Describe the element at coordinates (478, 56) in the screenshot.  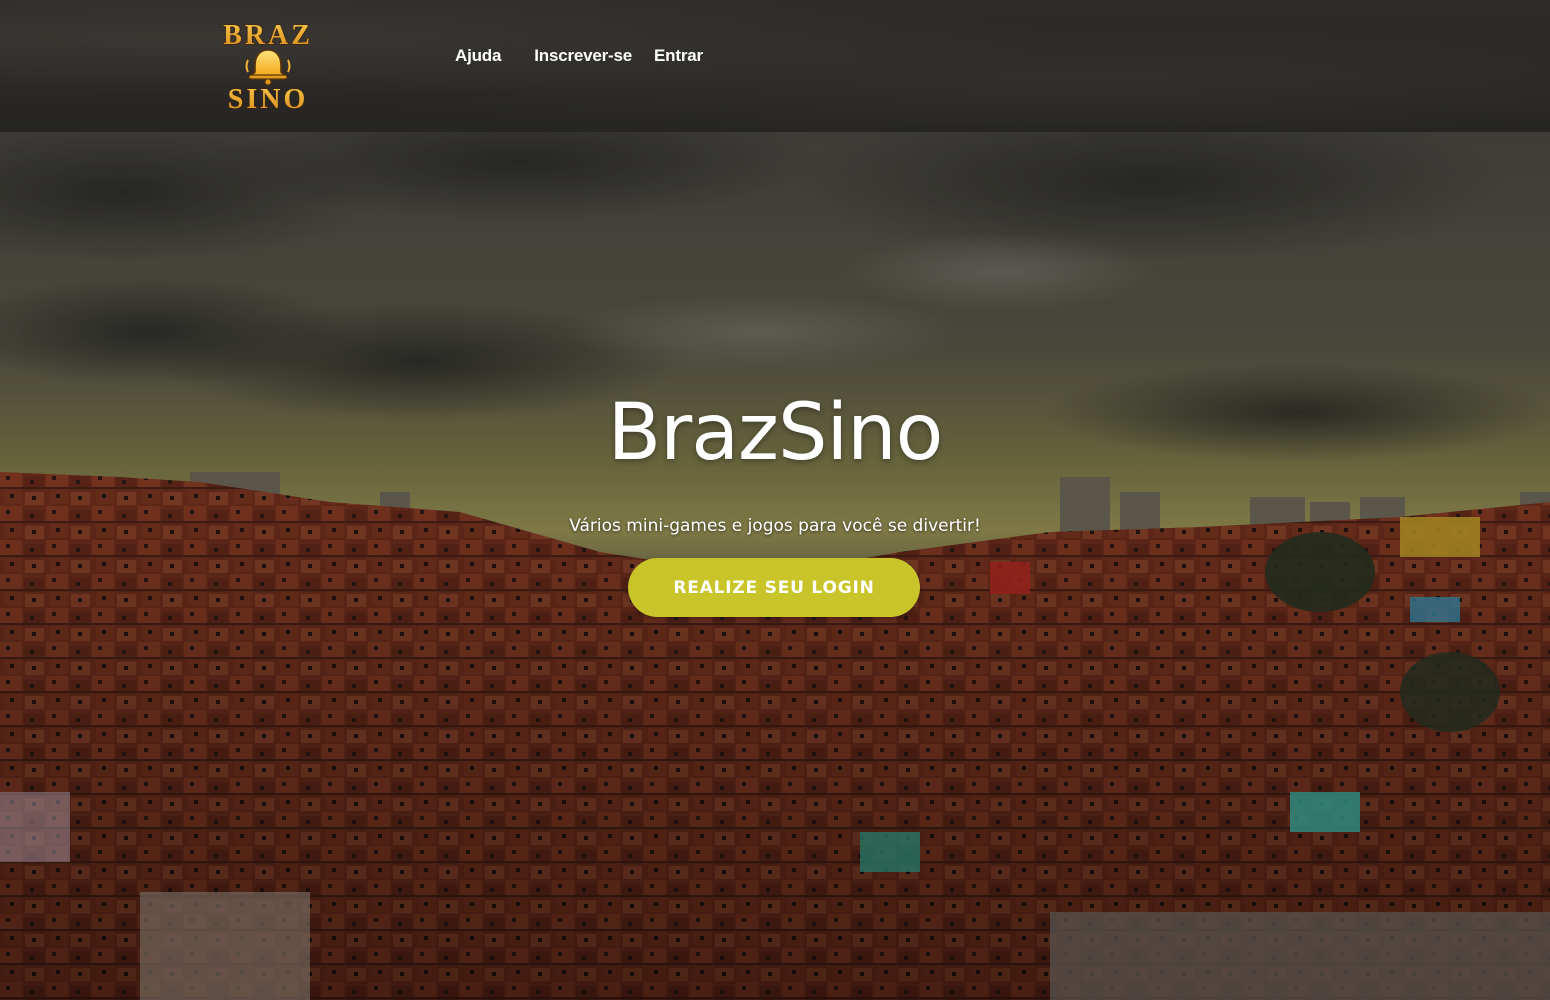
I see `nav-link-ajuda: Ajuda` at that location.